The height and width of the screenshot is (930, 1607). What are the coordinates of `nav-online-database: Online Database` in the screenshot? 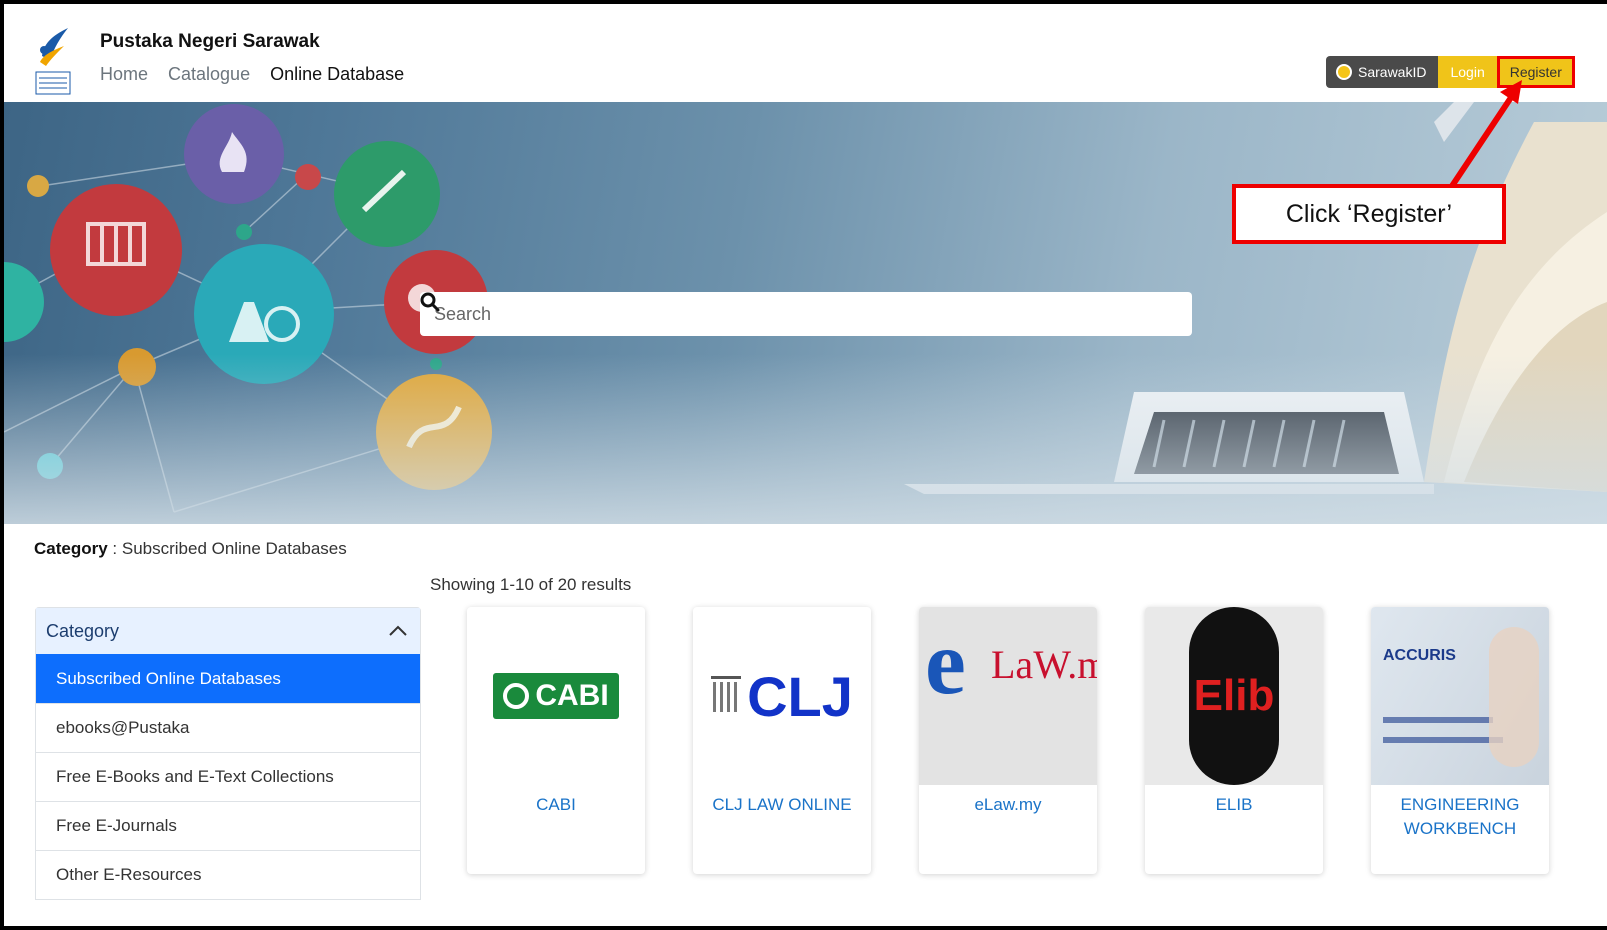 It's located at (337, 74).